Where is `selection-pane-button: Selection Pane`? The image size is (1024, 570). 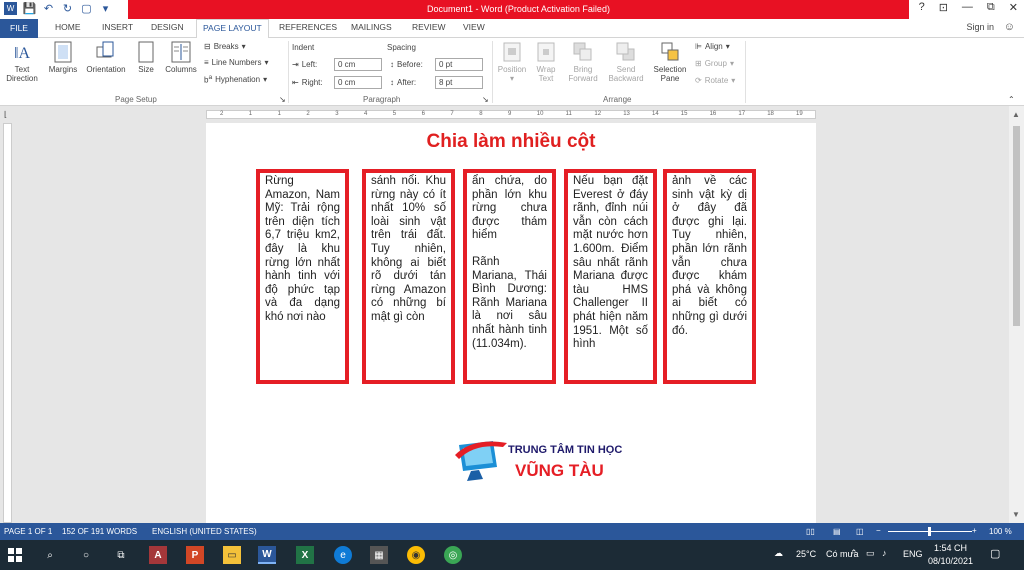
selection-pane-button: Selection Pane is located at coordinates (670, 62).